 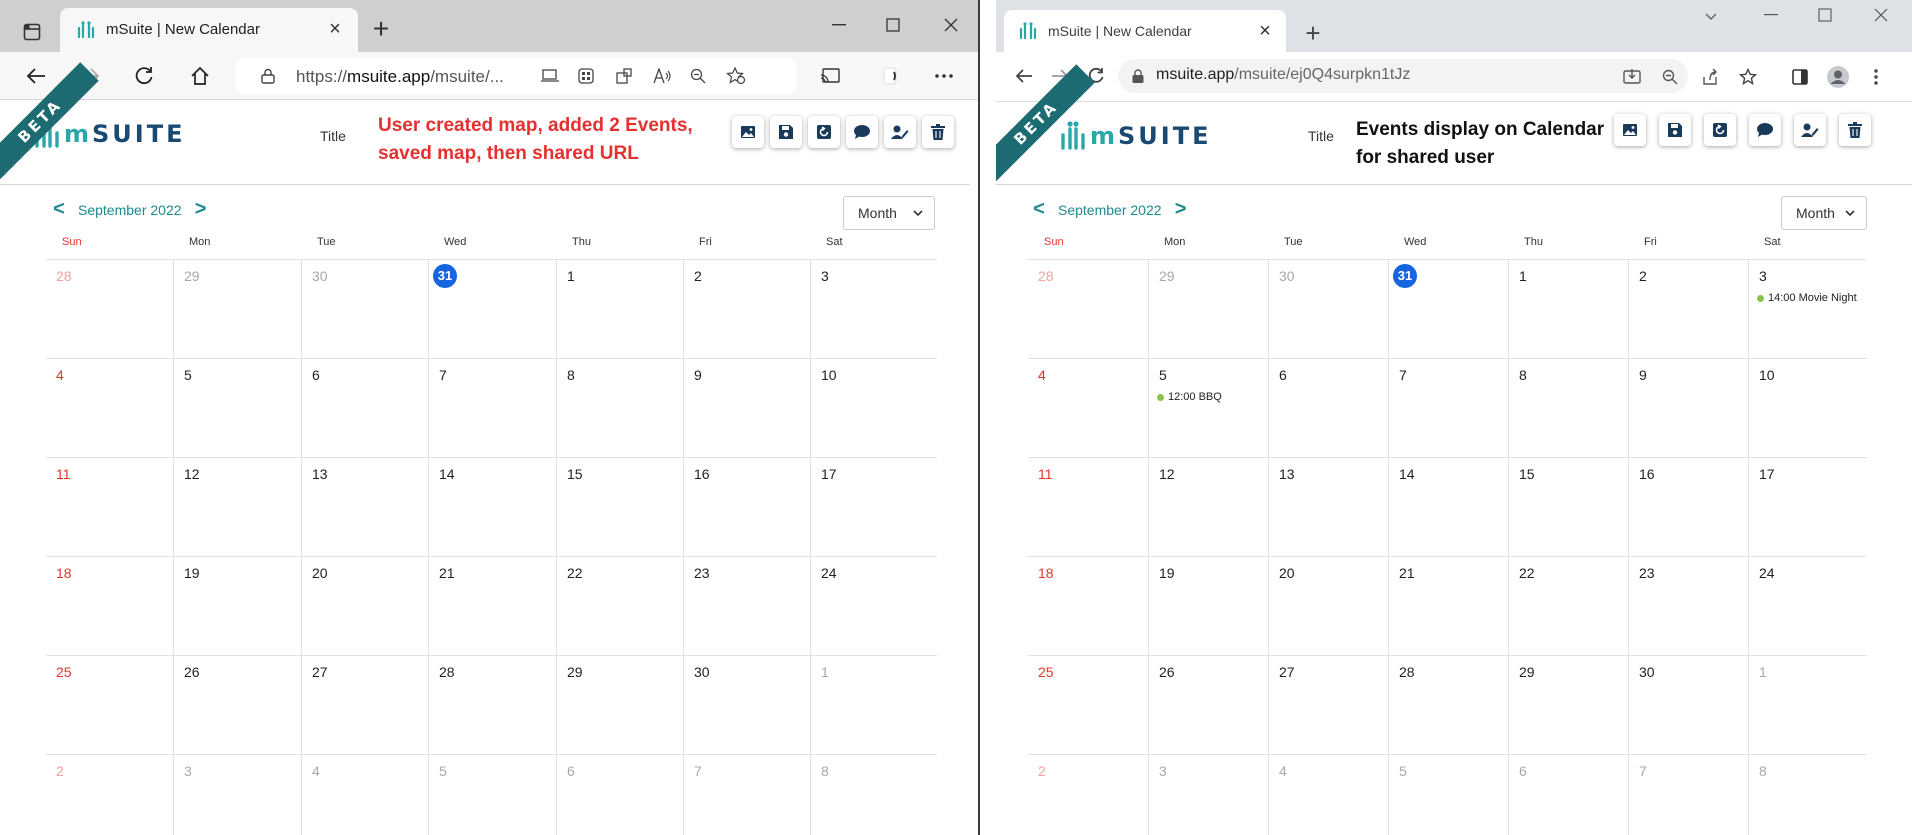 What do you see at coordinates (1670, 77) in the screenshot?
I see `zoom-icon` at bounding box center [1670, 77].